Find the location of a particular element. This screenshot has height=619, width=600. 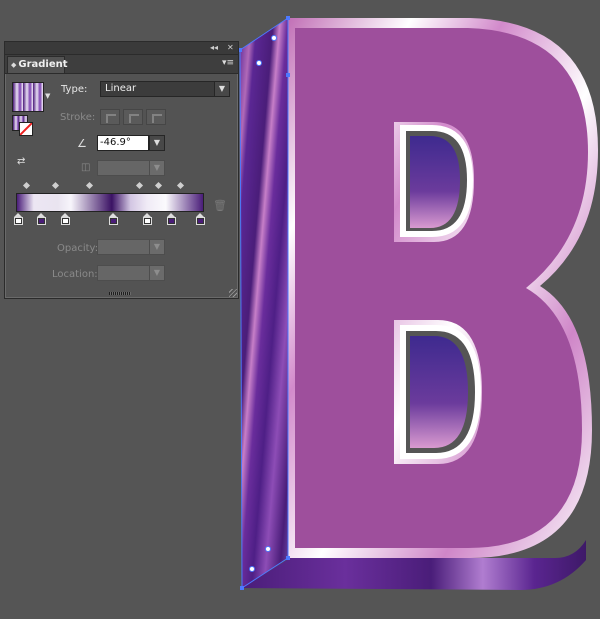

type-label: Type: is located at coordinates (74, 89).